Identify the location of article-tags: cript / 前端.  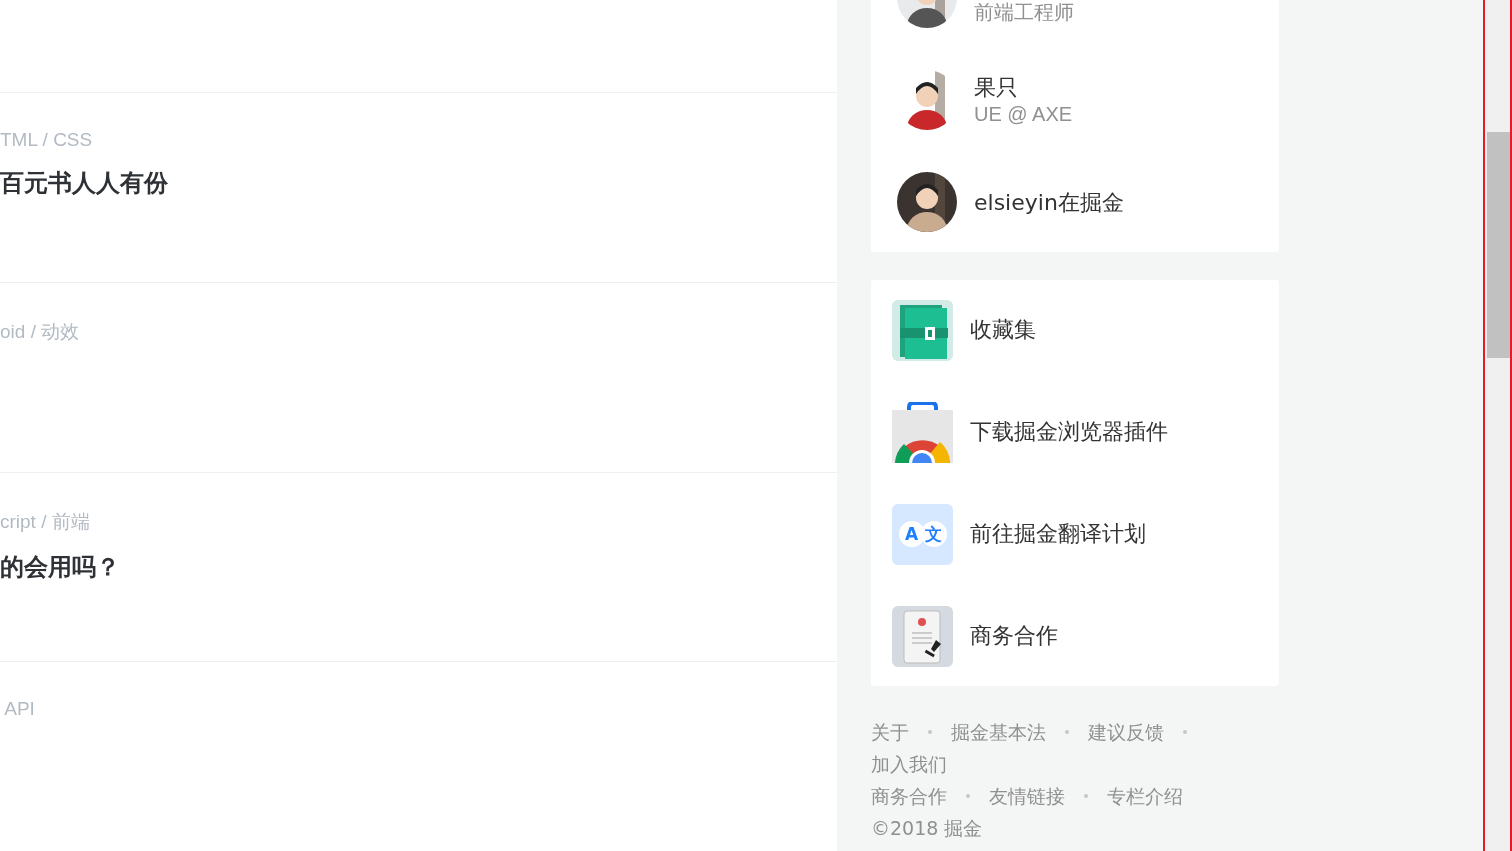
(45, 521).